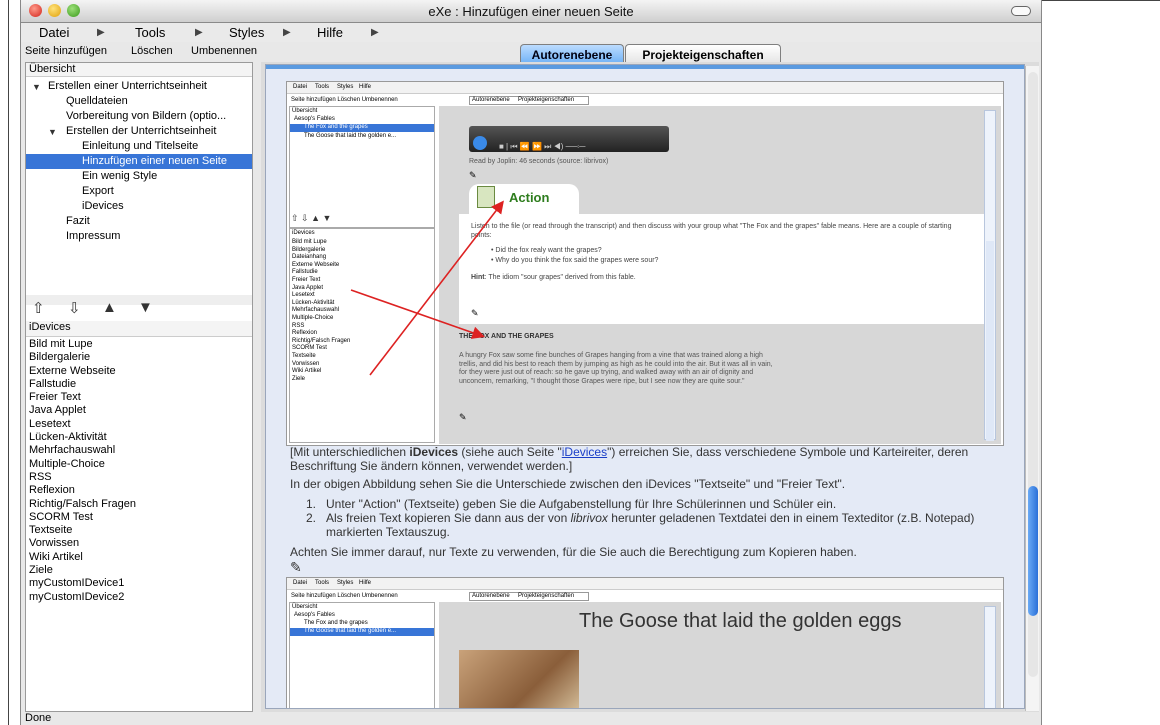  What do you see at coordinates (344, 596) in the screenshot?
I see `s2-toolbar: Seite hinzufügen Löschen Umbenennen` at bounding box center [344, 596].